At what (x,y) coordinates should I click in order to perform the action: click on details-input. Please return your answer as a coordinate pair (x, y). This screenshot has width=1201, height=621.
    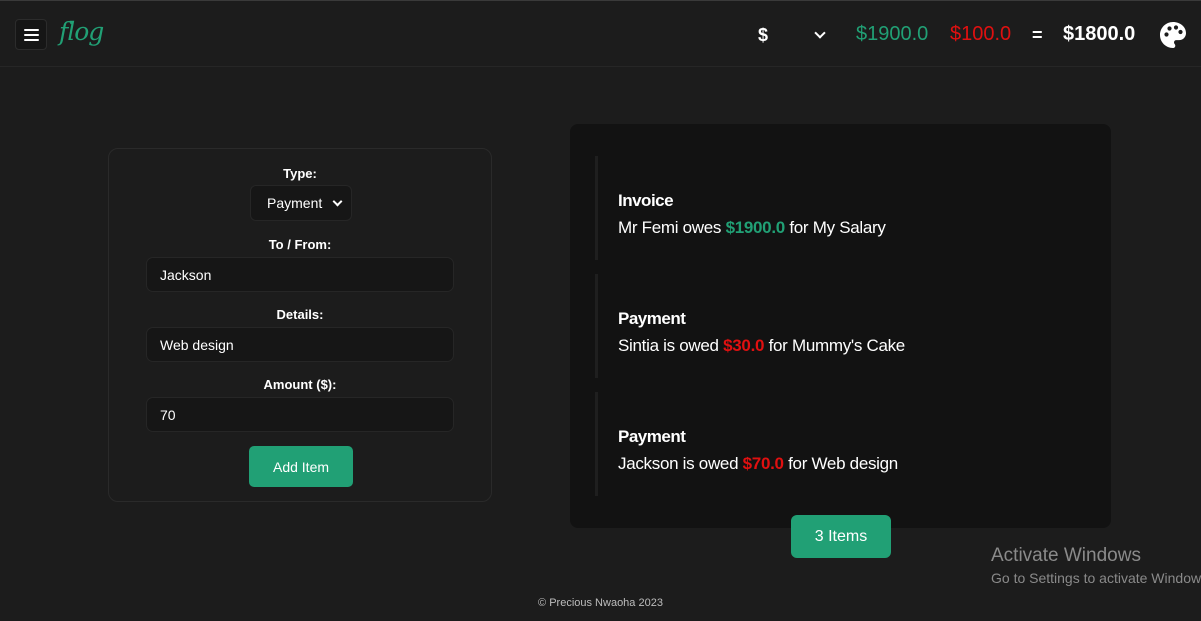
    Looking at the image, I should click on (300, 344).